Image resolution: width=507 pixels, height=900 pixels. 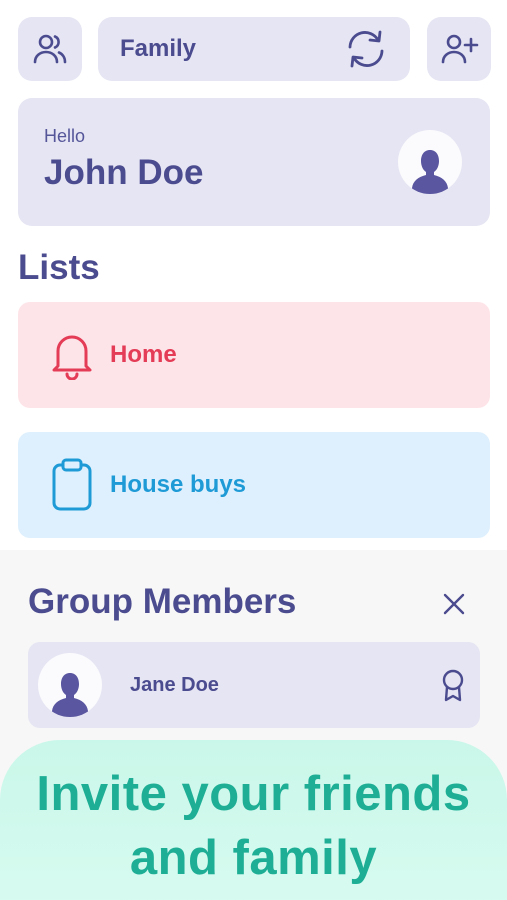 What do you see at coordinates (72, 357) in the screenshot?
I see `bell-icon` at bounding box center [72, 357].